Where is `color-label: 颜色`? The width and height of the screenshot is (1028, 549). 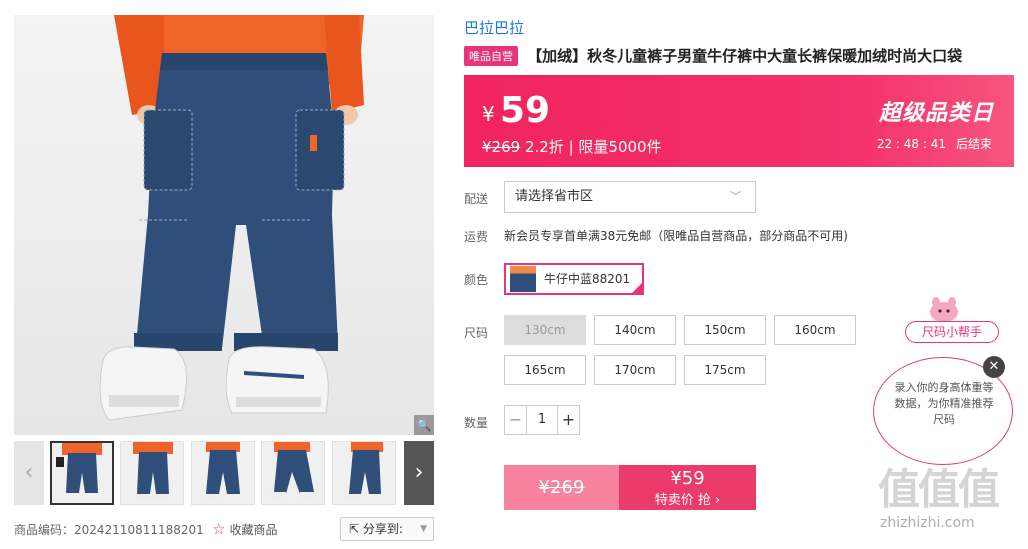
color-label: 颜色 is located at coordinates (476, 280).